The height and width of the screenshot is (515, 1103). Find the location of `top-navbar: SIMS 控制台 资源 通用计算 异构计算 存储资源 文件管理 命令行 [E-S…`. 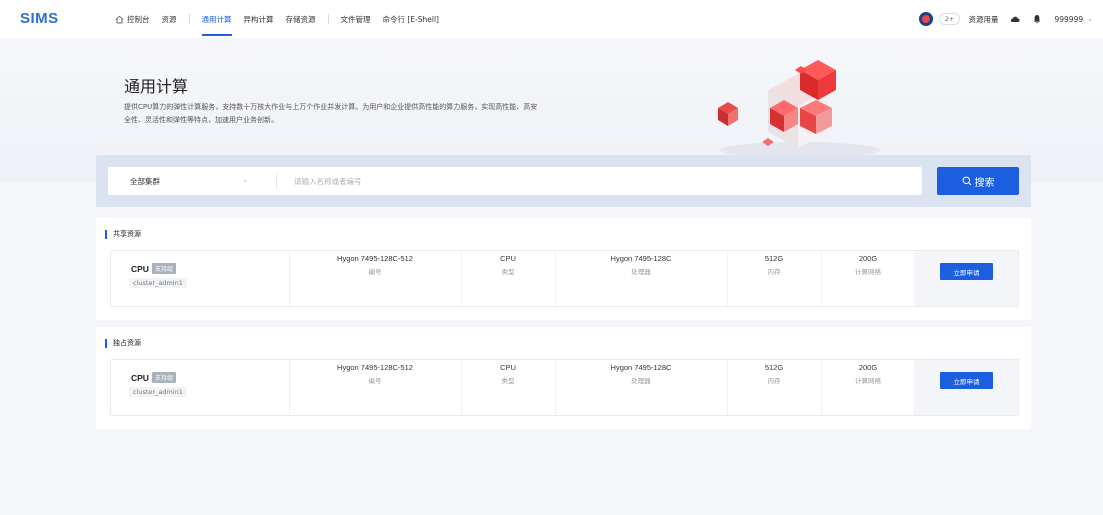

top-navbar: SIMS 控制台 资源 通用计算 异构计算 存储资源 文件管理 命令行 [E-S… is located at coordinates (551, 19).